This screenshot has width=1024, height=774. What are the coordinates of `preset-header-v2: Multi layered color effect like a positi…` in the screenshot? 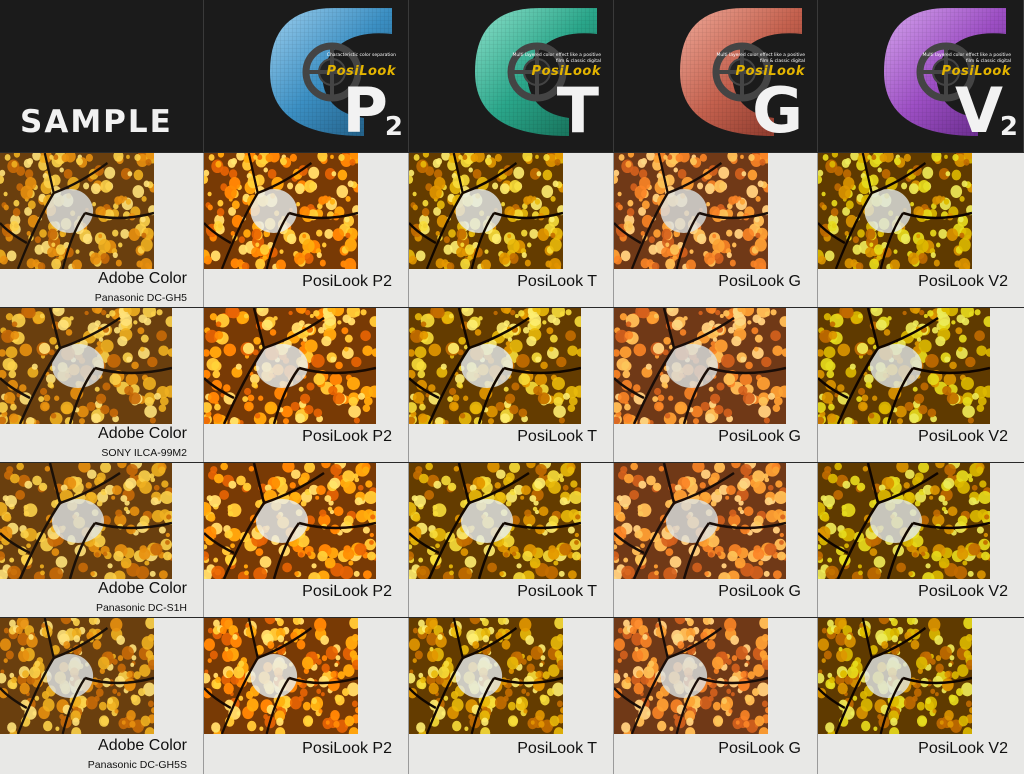 It's located at (921, 76).